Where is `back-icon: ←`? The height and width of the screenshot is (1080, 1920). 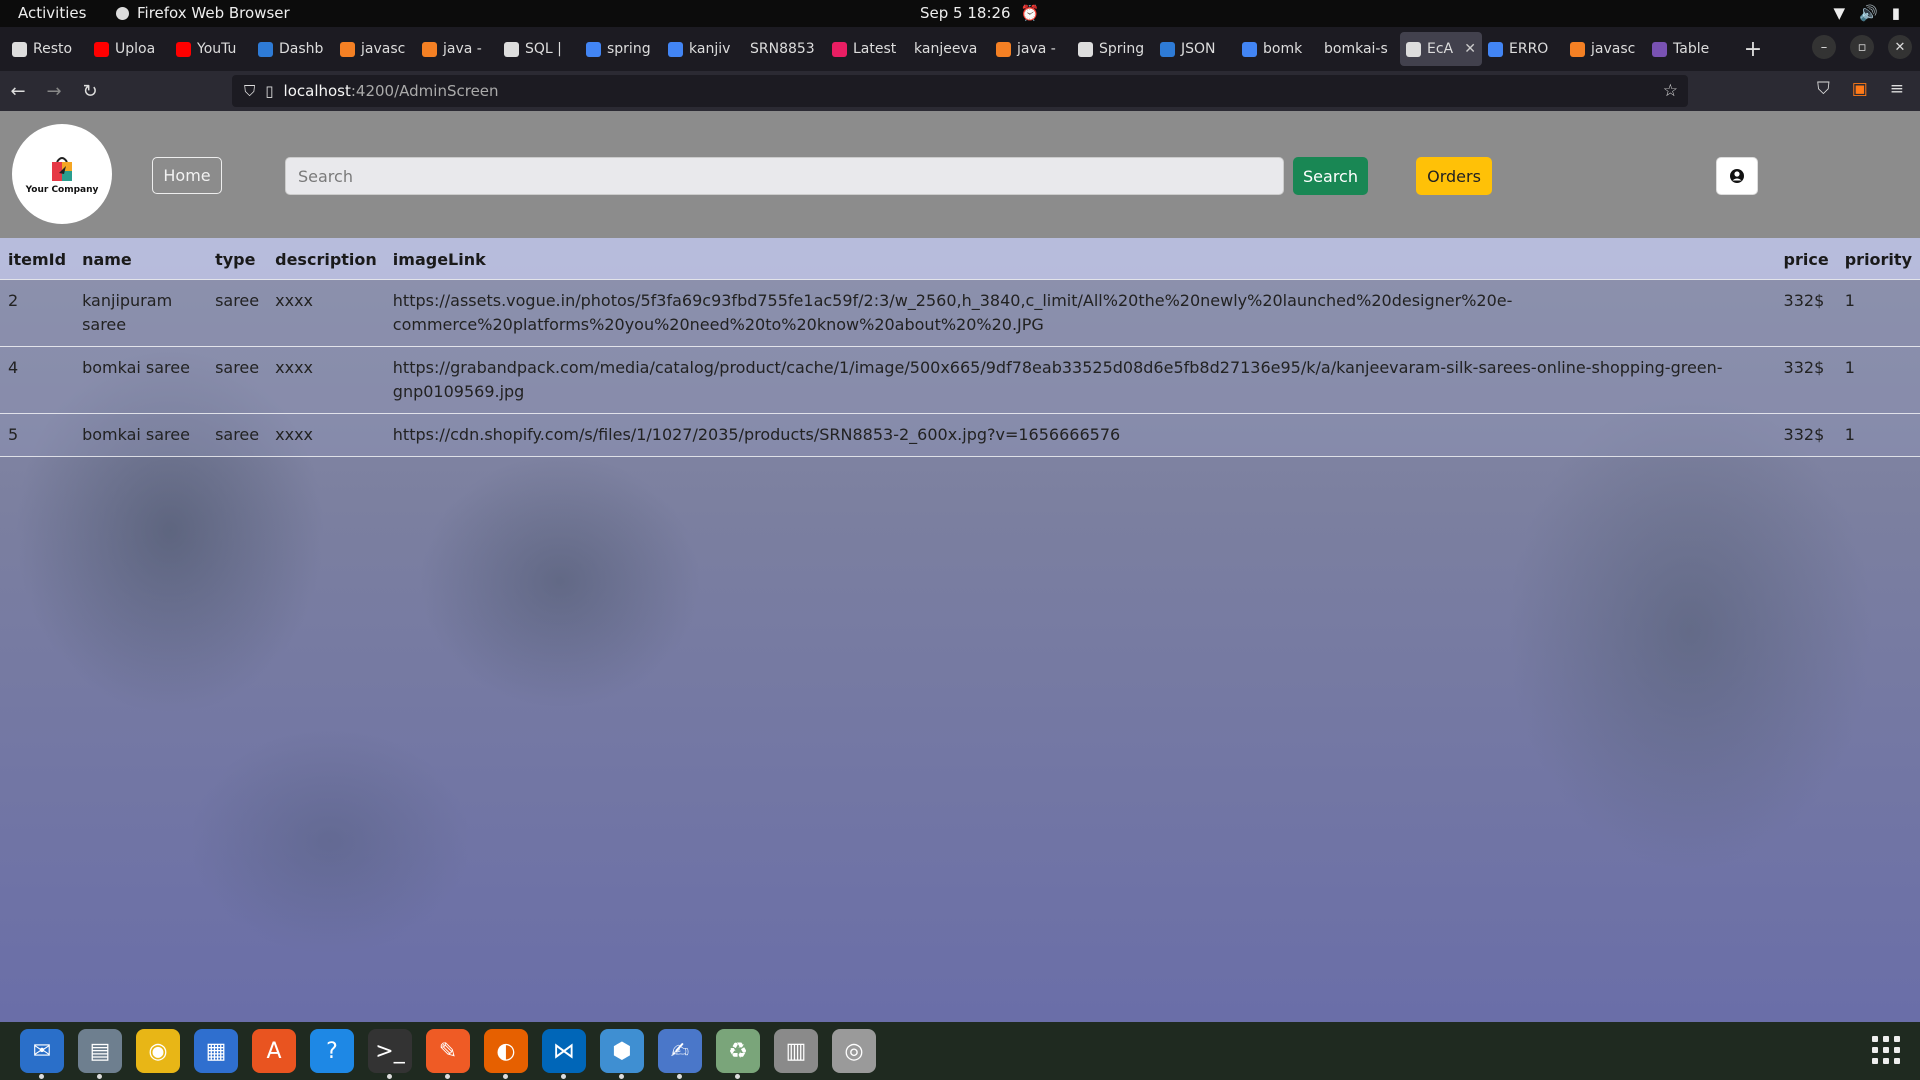 back-icon: ← is located at coordinates (18, 91).